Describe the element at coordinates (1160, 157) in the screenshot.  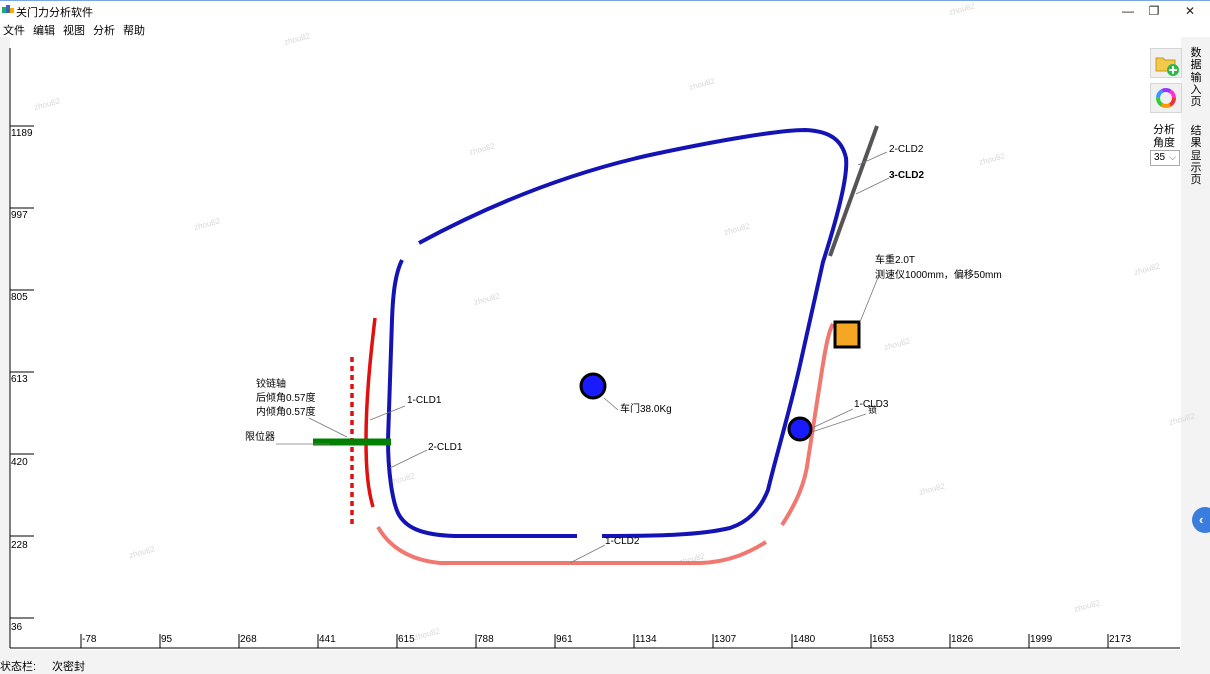
I see `angle-value: 35` at that location.